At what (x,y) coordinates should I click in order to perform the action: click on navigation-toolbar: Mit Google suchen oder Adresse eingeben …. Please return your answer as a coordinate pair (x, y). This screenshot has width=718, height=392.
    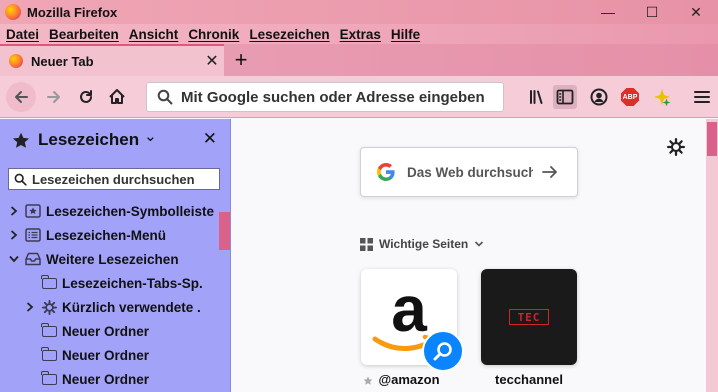
    Looking at the image, I should click on (359, 97).